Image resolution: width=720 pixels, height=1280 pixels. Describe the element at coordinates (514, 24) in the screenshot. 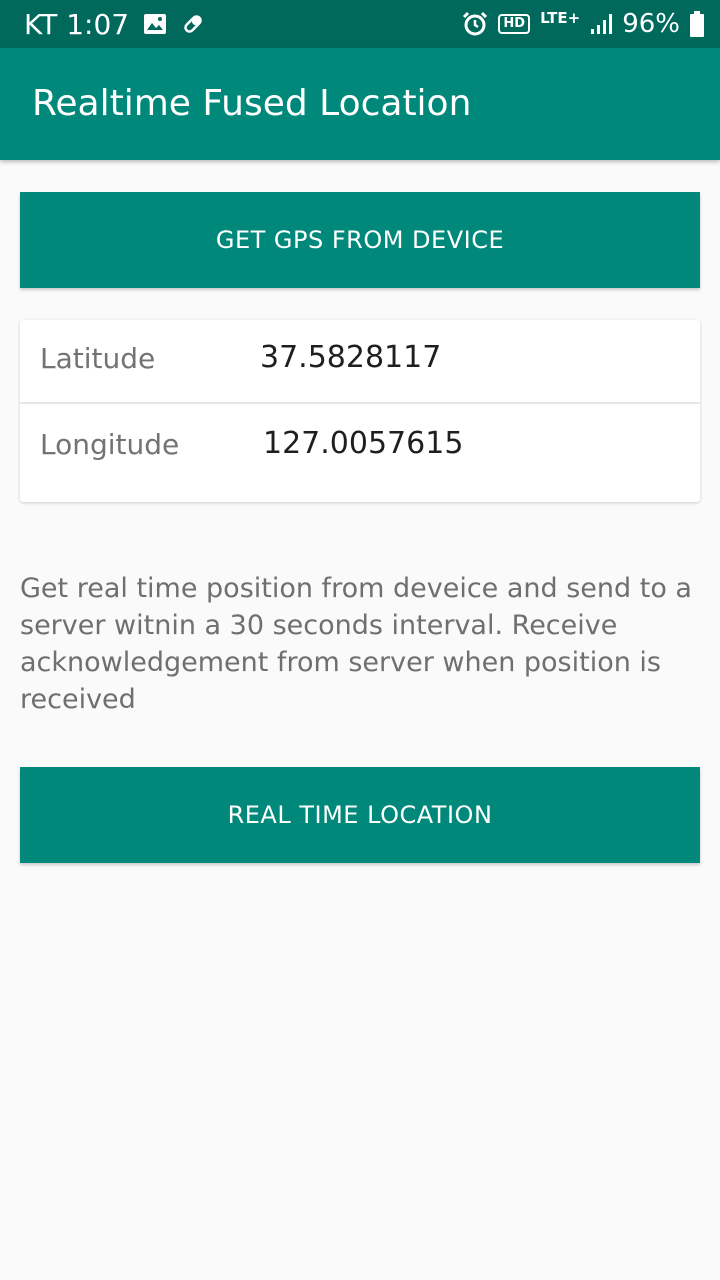

I see `hd-icon: HD` at that location.